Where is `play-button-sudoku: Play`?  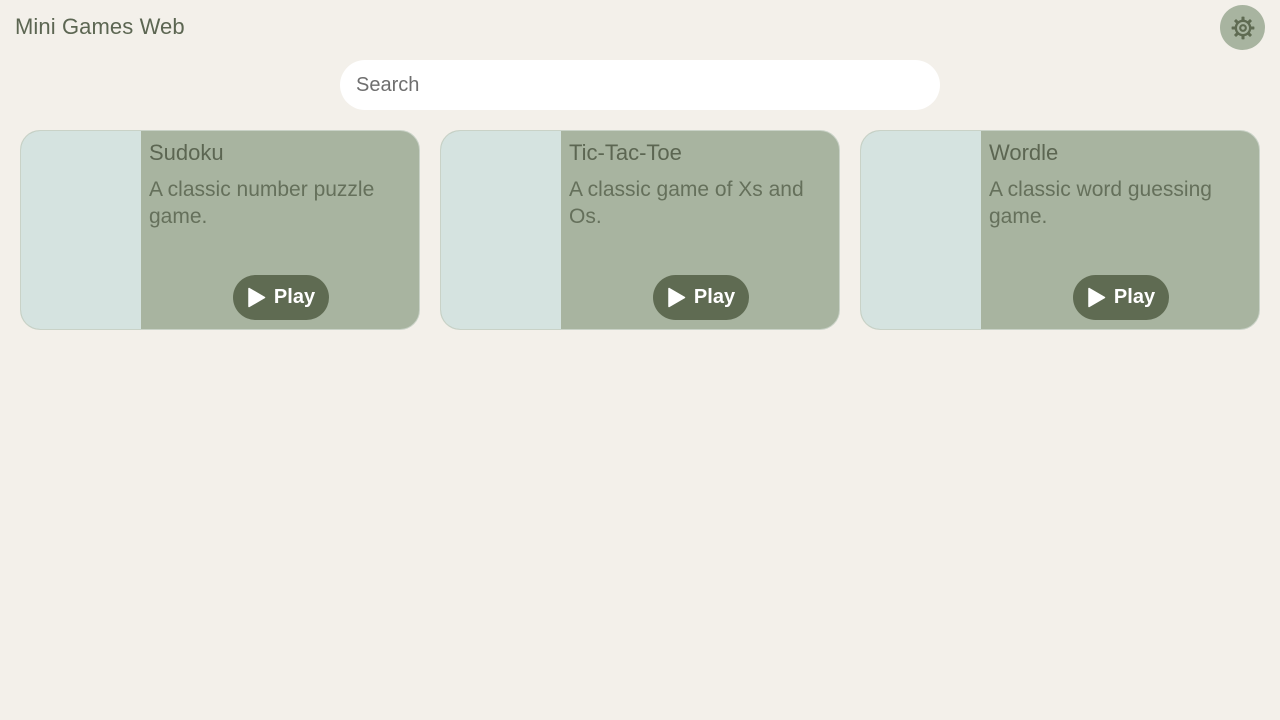
play-button-sudoku: Play is located at coordinates (281, 297).